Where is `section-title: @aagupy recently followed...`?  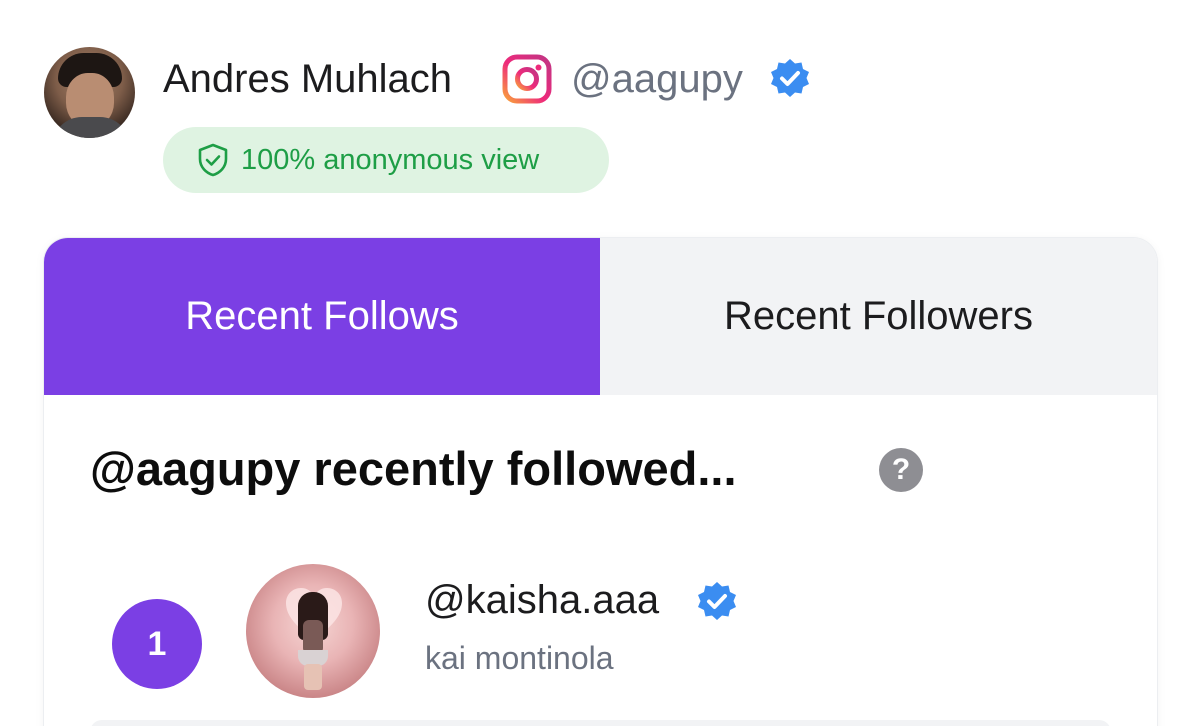
section-title: @aagupy recently followed... is located at coordinates (413, 468).